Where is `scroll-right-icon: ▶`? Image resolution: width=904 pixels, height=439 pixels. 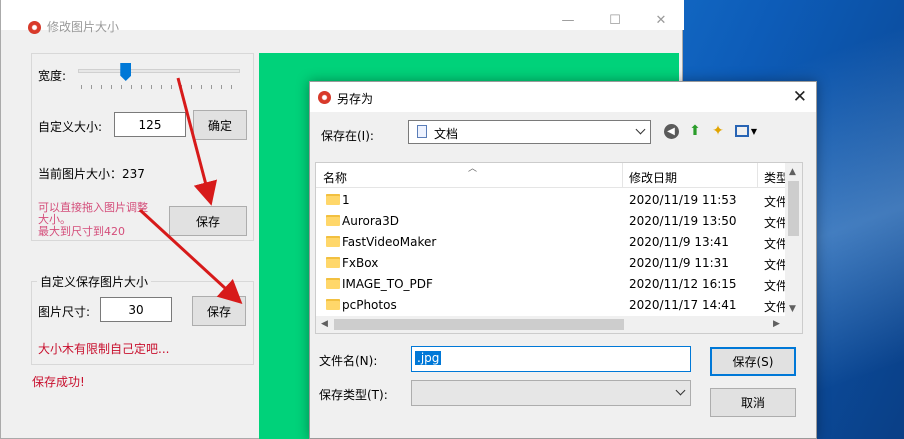
scroll-right-icon: ▶ is located at coordinates (776, 324).